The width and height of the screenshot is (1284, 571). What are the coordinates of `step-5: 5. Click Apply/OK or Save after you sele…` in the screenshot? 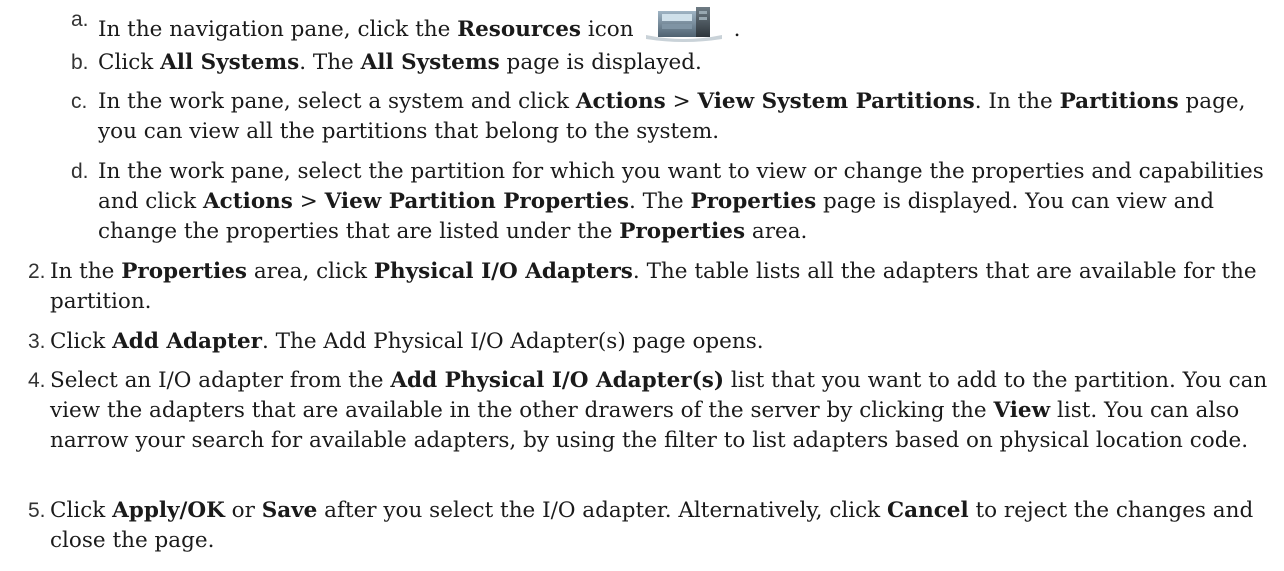 It's located at (637, 526).